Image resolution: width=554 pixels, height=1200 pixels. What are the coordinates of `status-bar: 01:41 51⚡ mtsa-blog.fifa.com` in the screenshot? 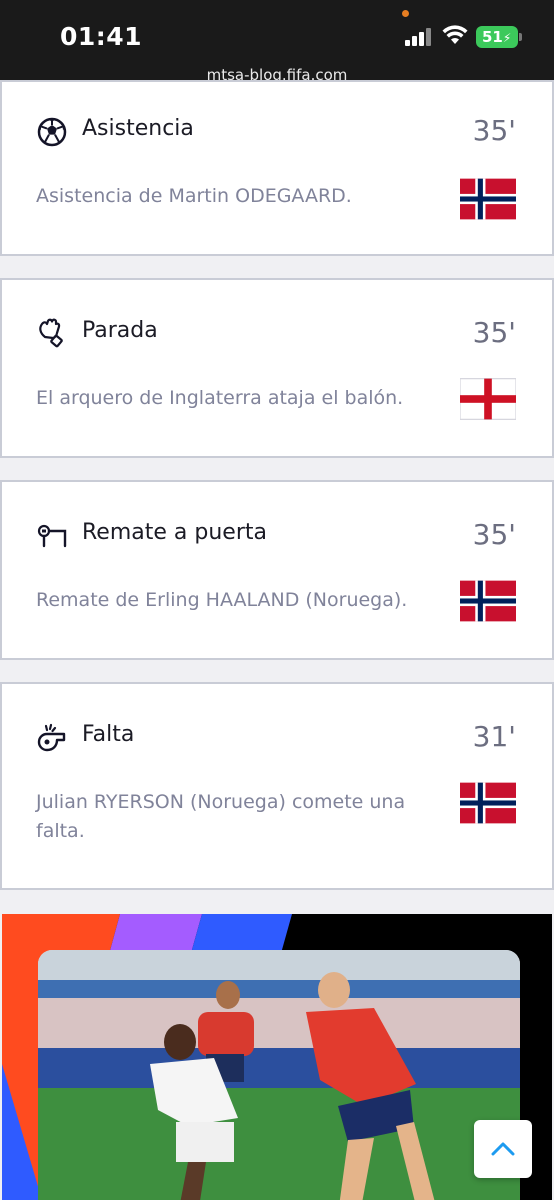 It's located at (277, 46).